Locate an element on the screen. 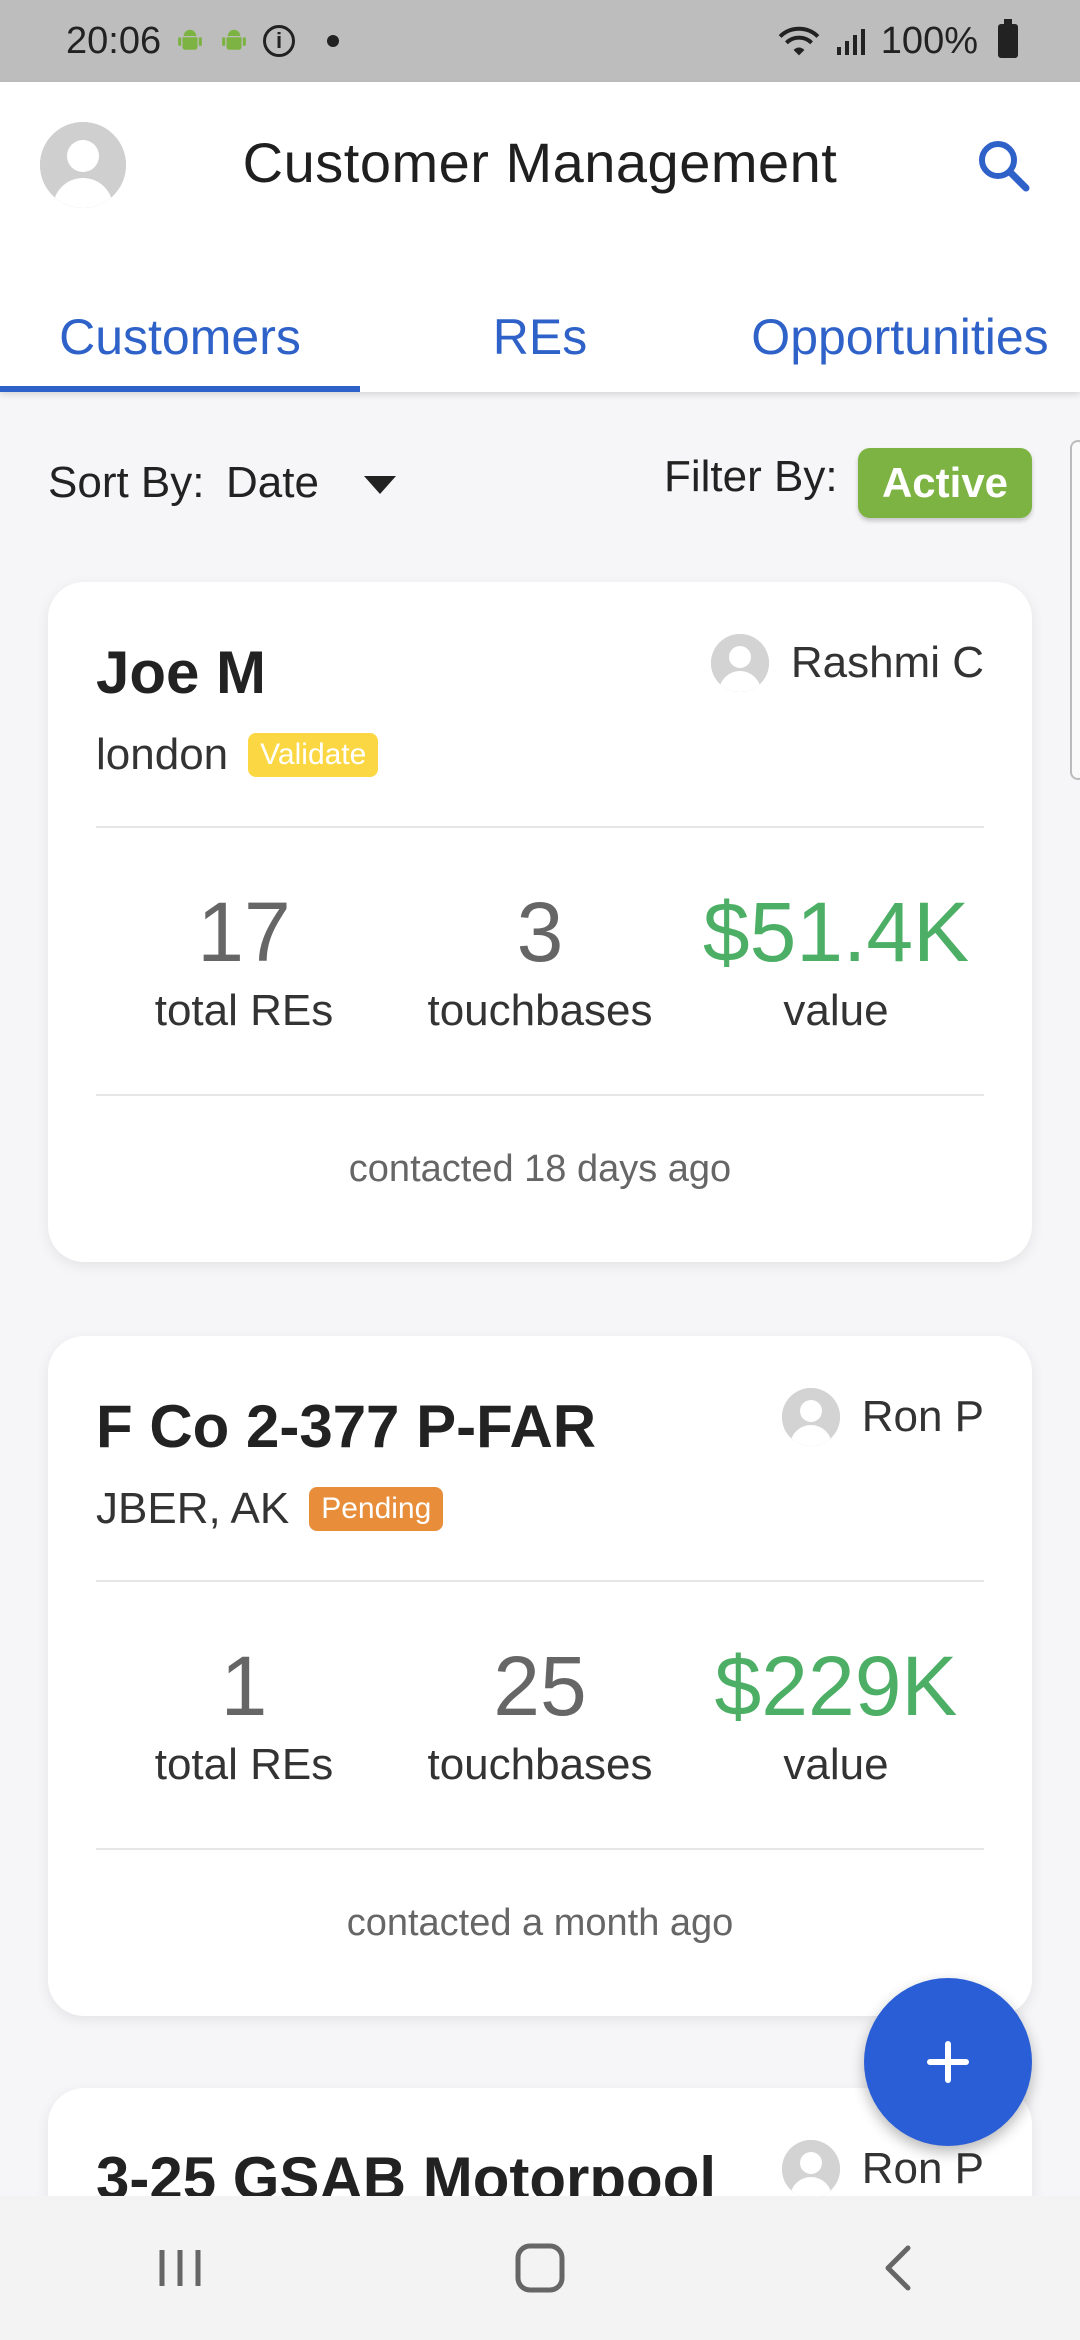  customer-location: JBER, AK is located at coordinates (193, 1508).